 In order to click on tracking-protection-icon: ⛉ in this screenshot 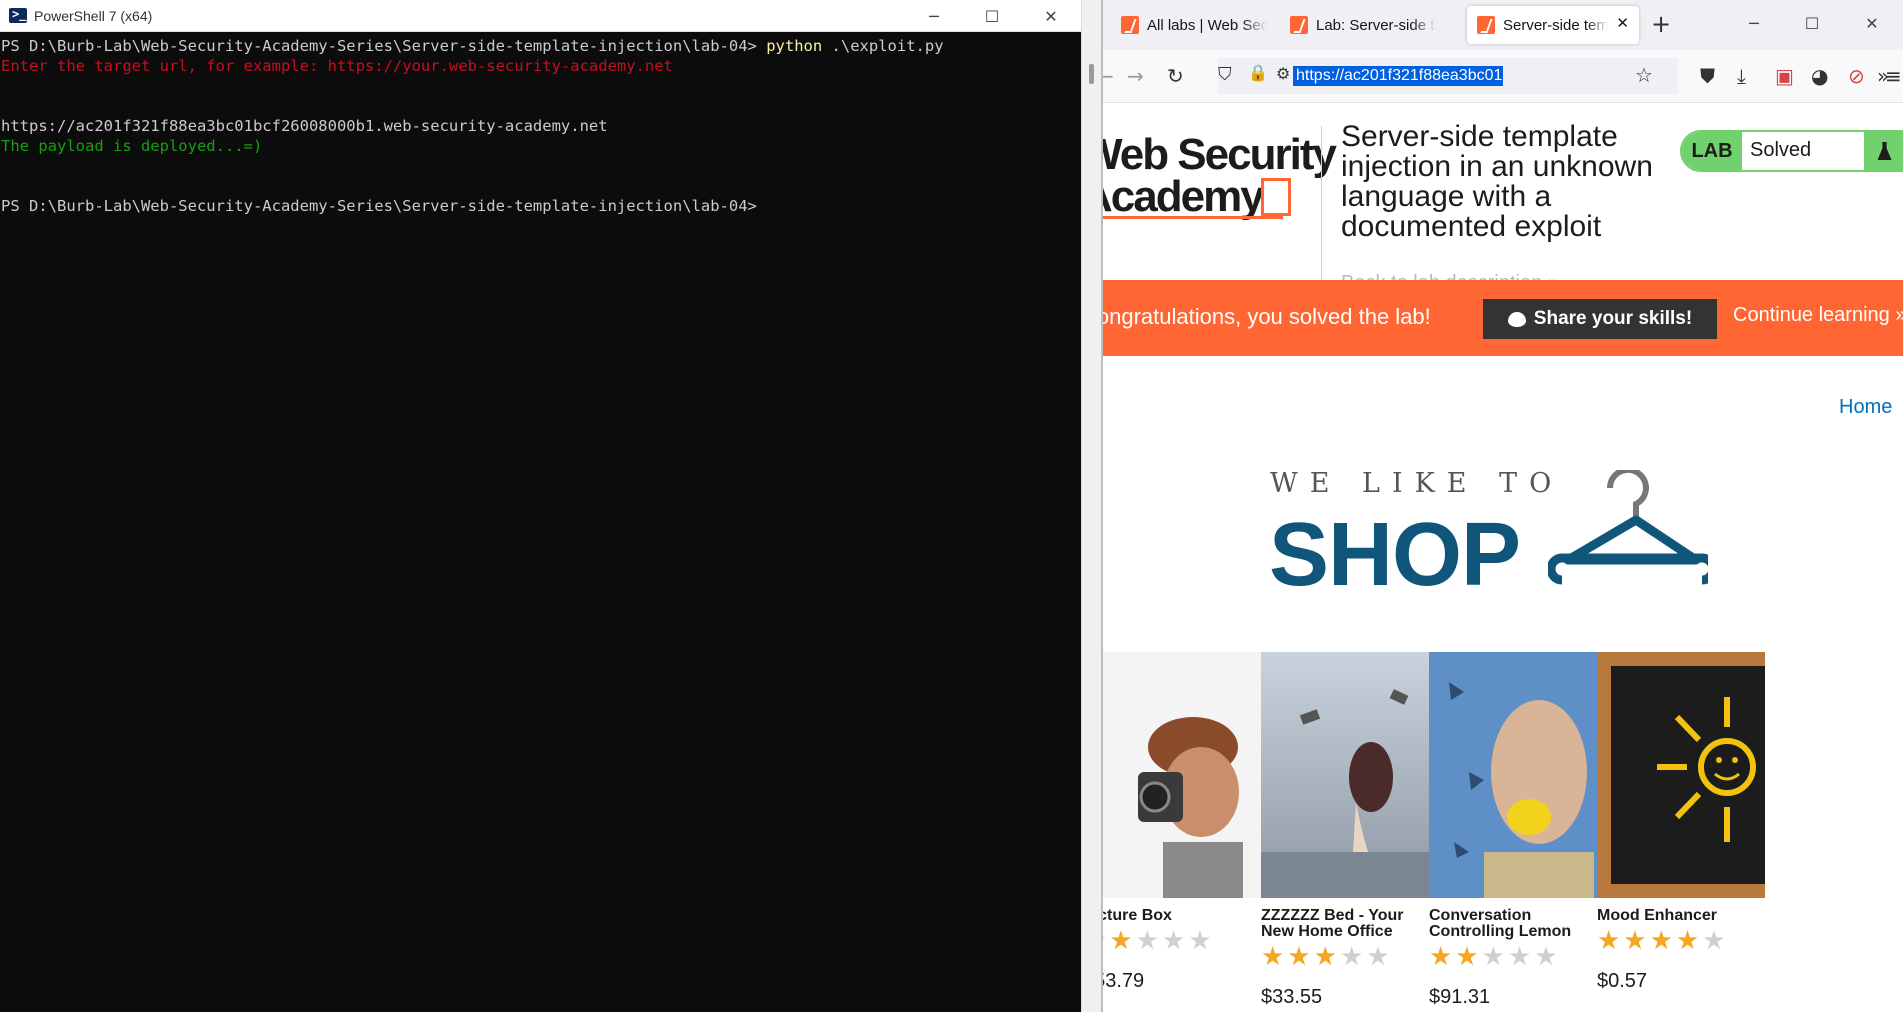, I will do `click(1225, 74)`.